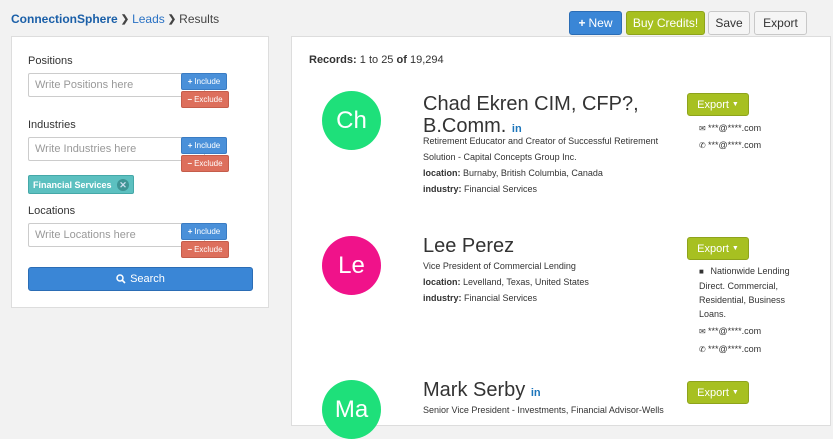 The width and height of the screenshot is (833, 439). What do you see at coordinates (351, 265) in the screenshot?
I see `avatar: Le` at bounding box center [351, 265].